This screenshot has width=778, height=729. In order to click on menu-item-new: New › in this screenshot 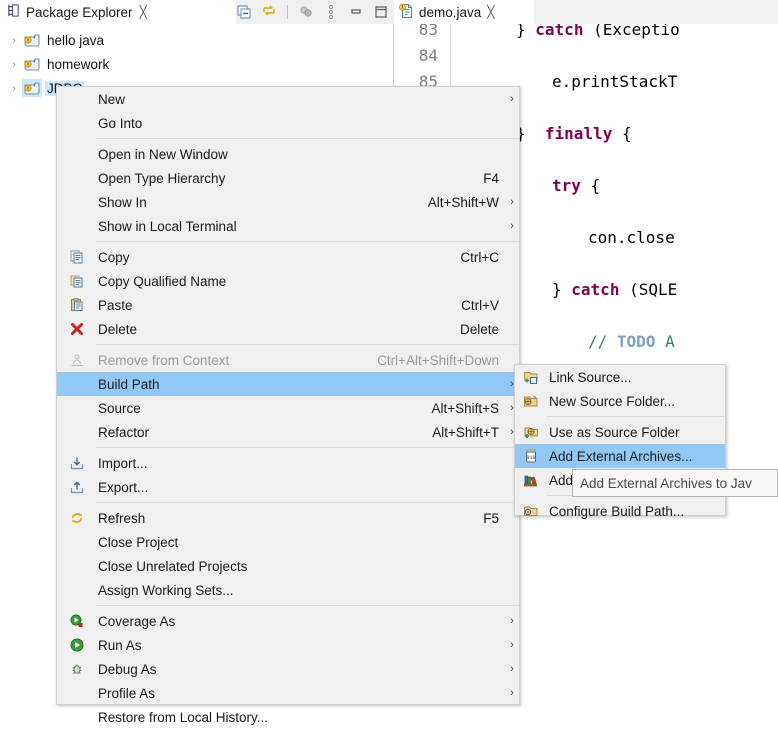, I will do `click(288, 99)`.